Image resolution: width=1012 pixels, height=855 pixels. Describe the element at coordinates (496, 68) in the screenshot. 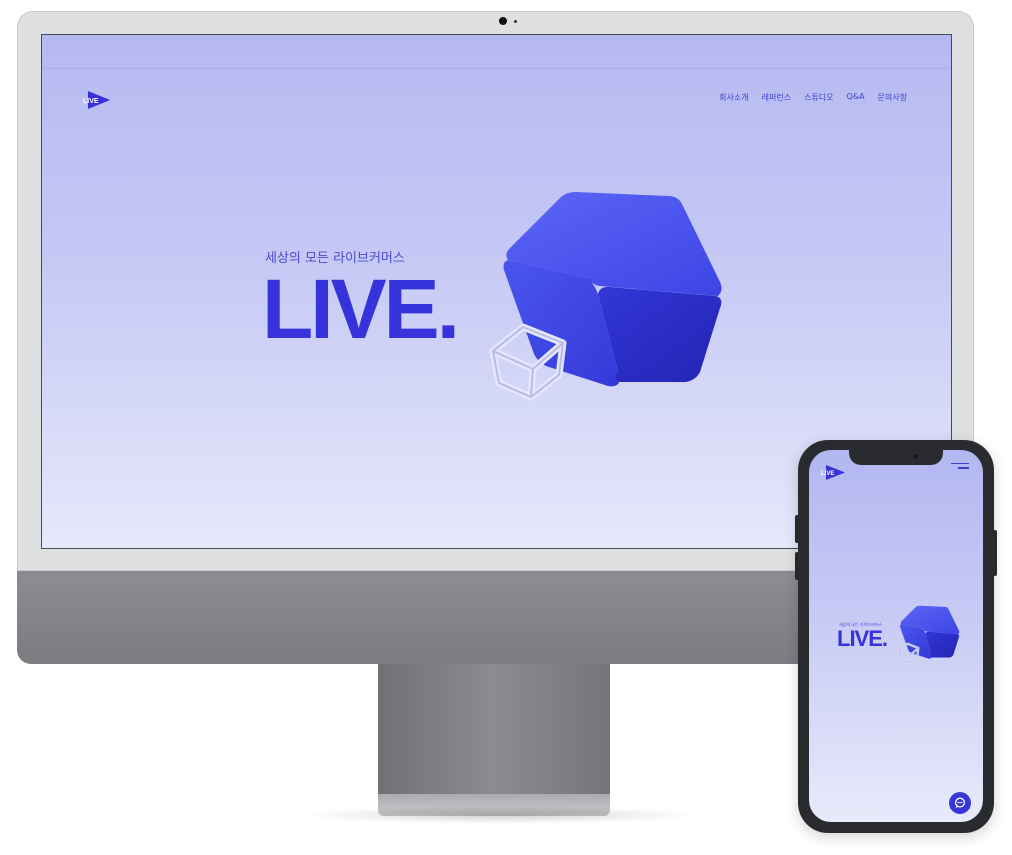

I see `header-divider` at that location.